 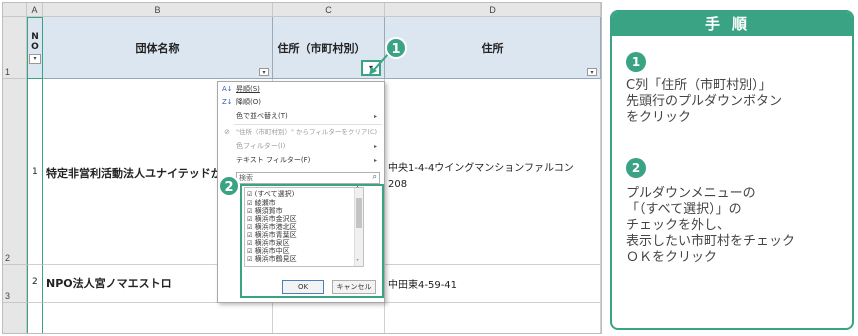 What do you see at coordinates (321, 48) in the screenshot?
I see `header-jusho-shichoson-label: 住所（市町村別）` at bounding box center [321, 48].